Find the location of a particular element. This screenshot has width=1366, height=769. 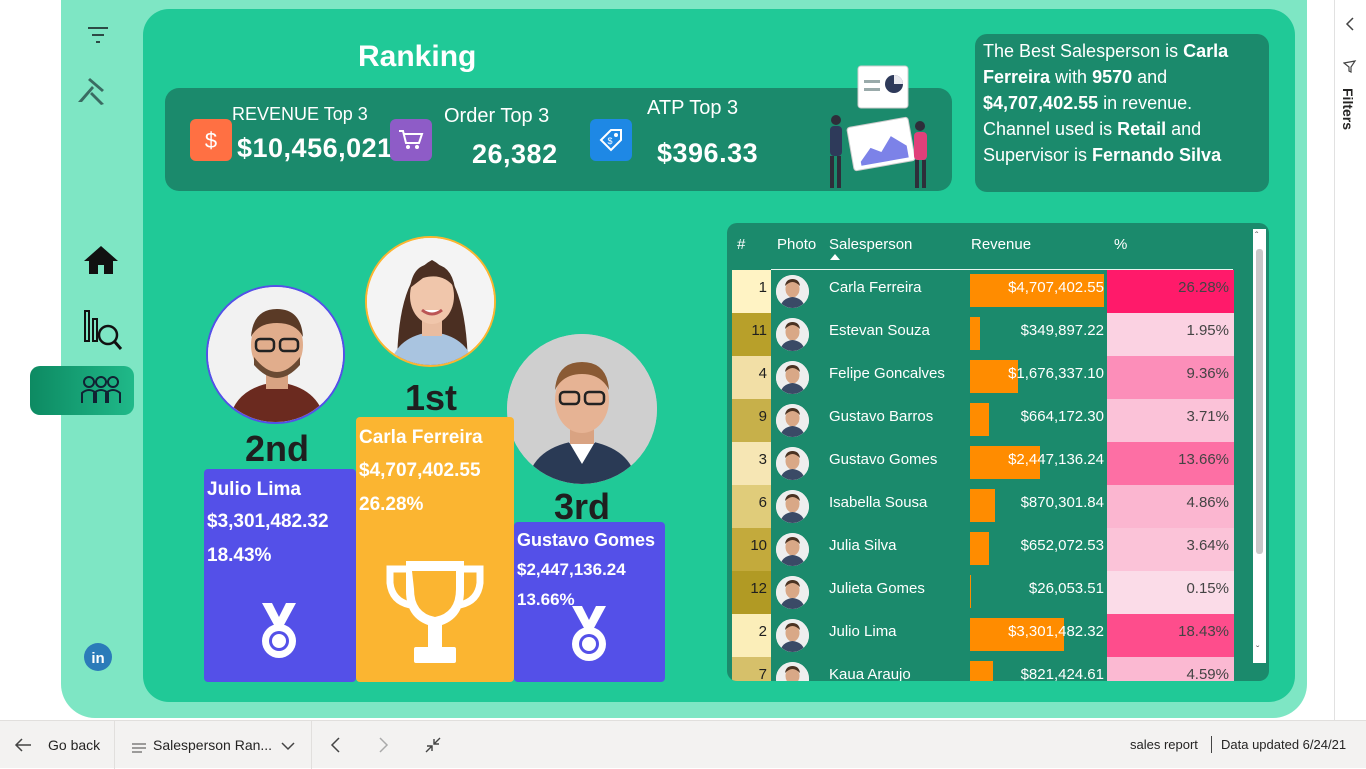

analysis-icon is located at coordinates (102, 329).